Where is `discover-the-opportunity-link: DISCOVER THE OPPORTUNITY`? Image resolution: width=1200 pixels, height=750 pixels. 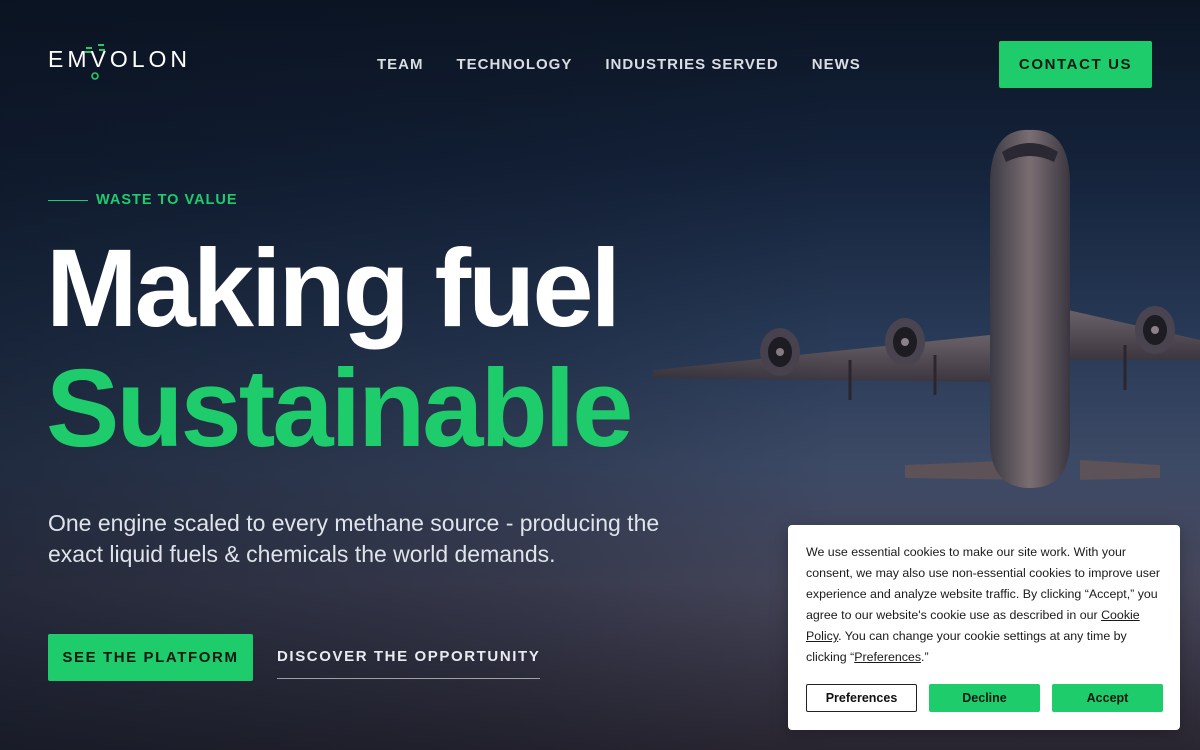
discover-the-opportunity-link: DISCOVER THE OPPORTUNITY is located at coordinates (409, 663).